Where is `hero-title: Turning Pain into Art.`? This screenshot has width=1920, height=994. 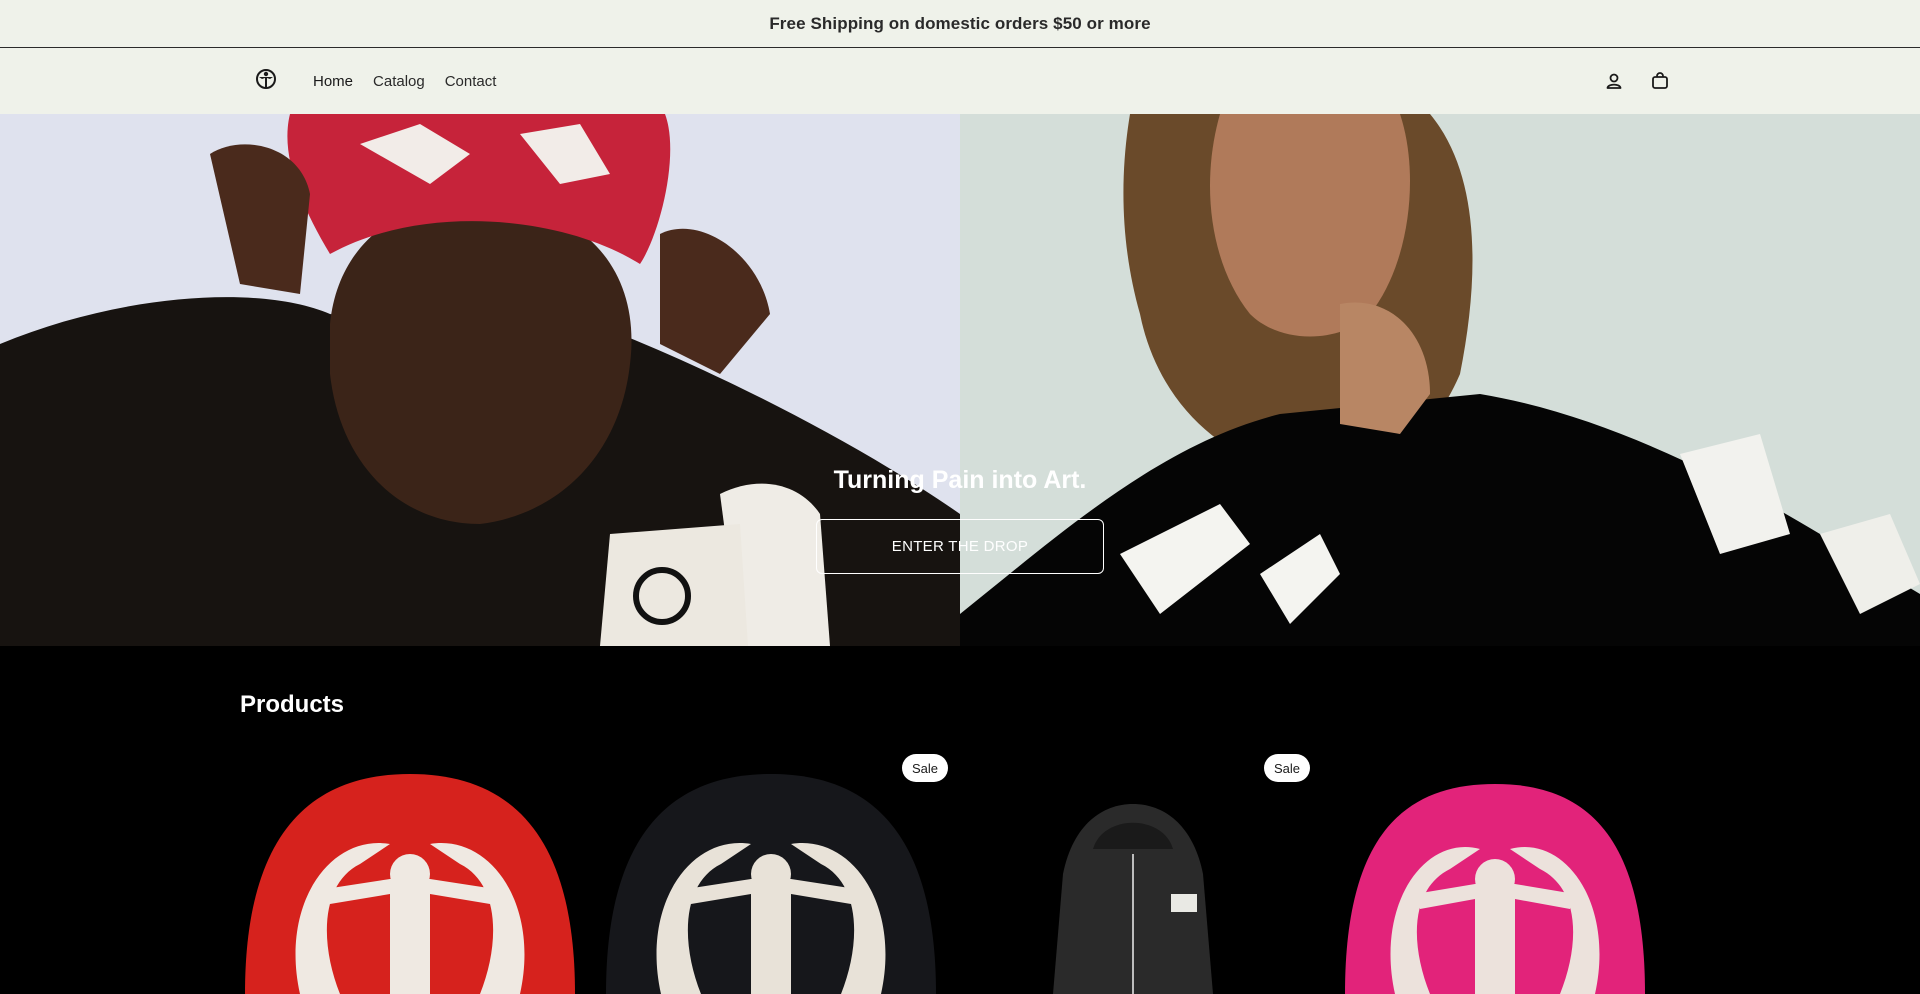
hero-title: Turning Pain into Art. is located at coordinates (960, 480).